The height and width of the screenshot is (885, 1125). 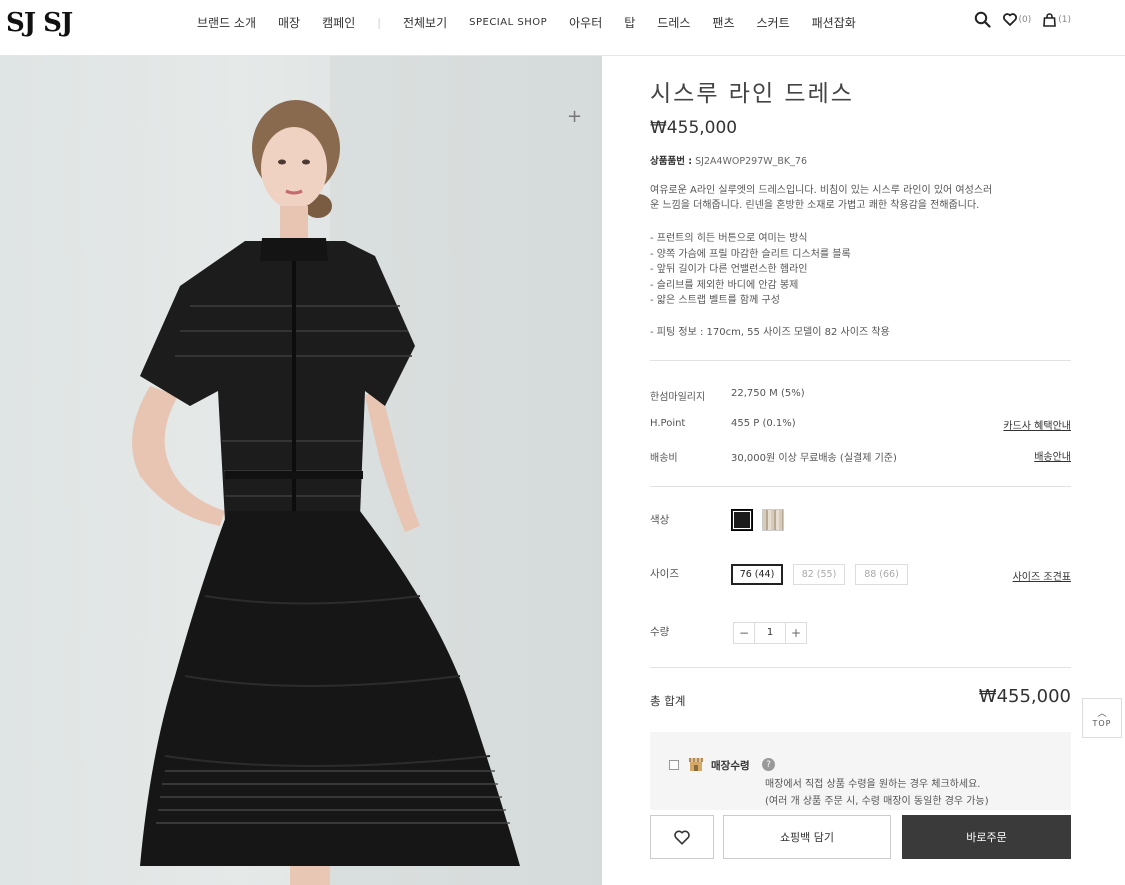 I want to click on size-option-88: 88 (66), so click(x=881, y=574).